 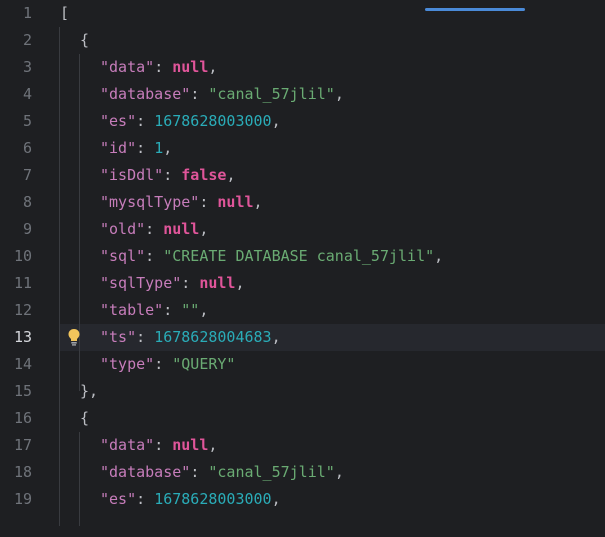 I want to click on number-value: 1, so click(x=159, y=148).